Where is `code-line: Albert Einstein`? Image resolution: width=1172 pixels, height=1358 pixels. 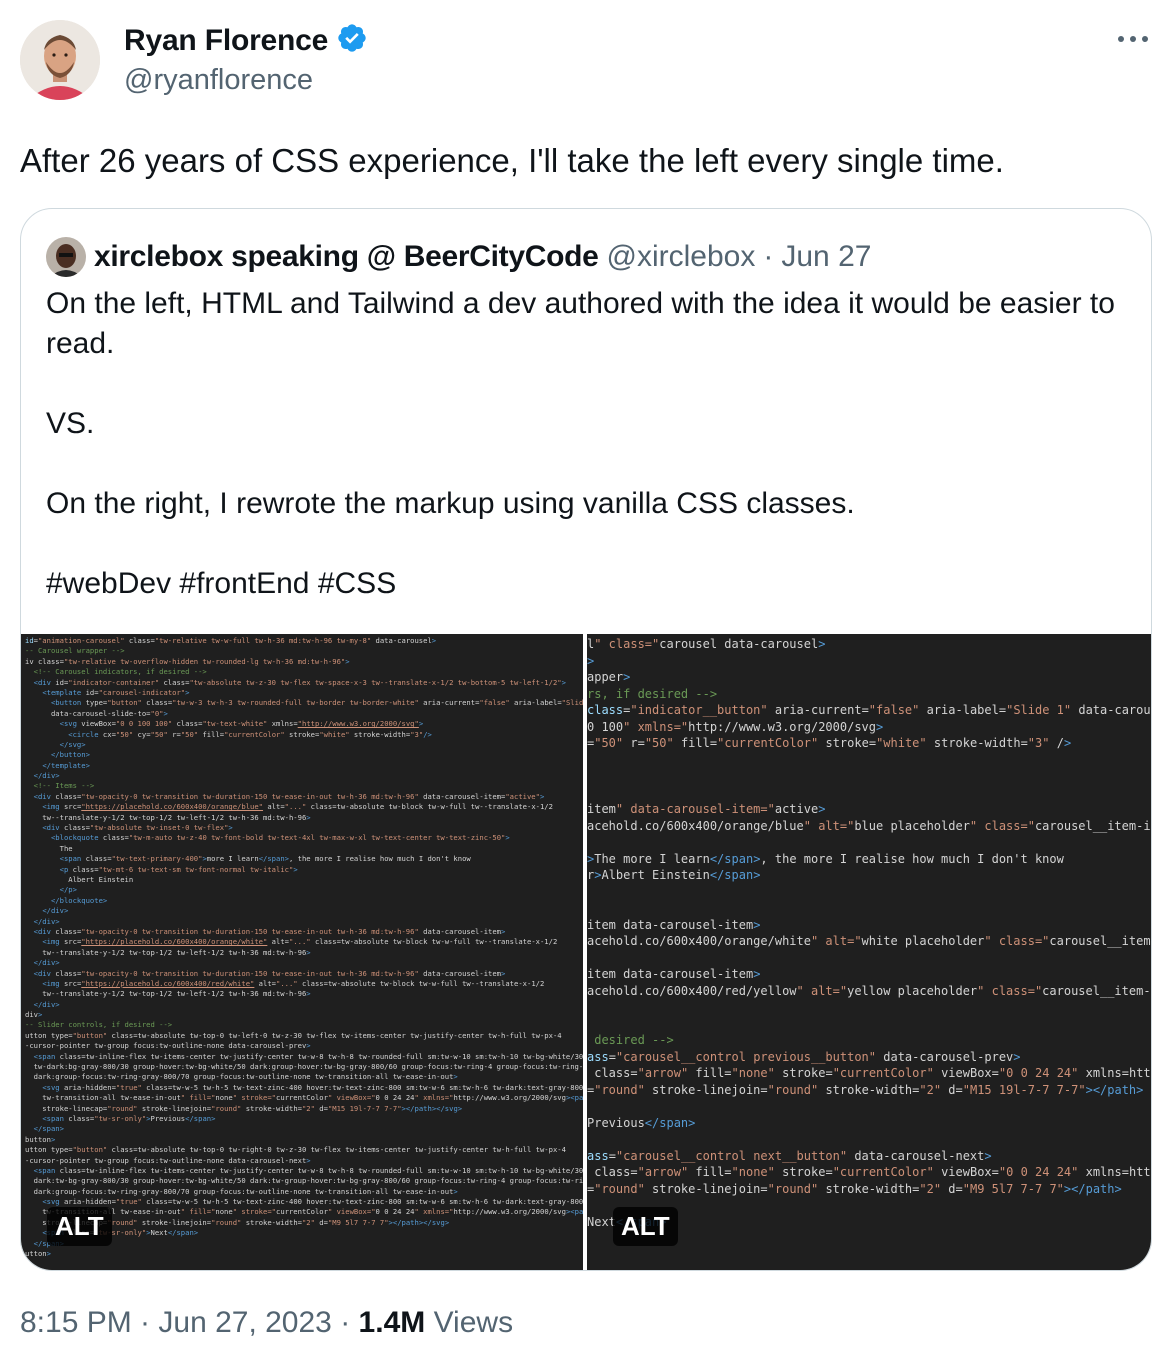 code-line: Albert Einstein is located at coordinates (79, 879).